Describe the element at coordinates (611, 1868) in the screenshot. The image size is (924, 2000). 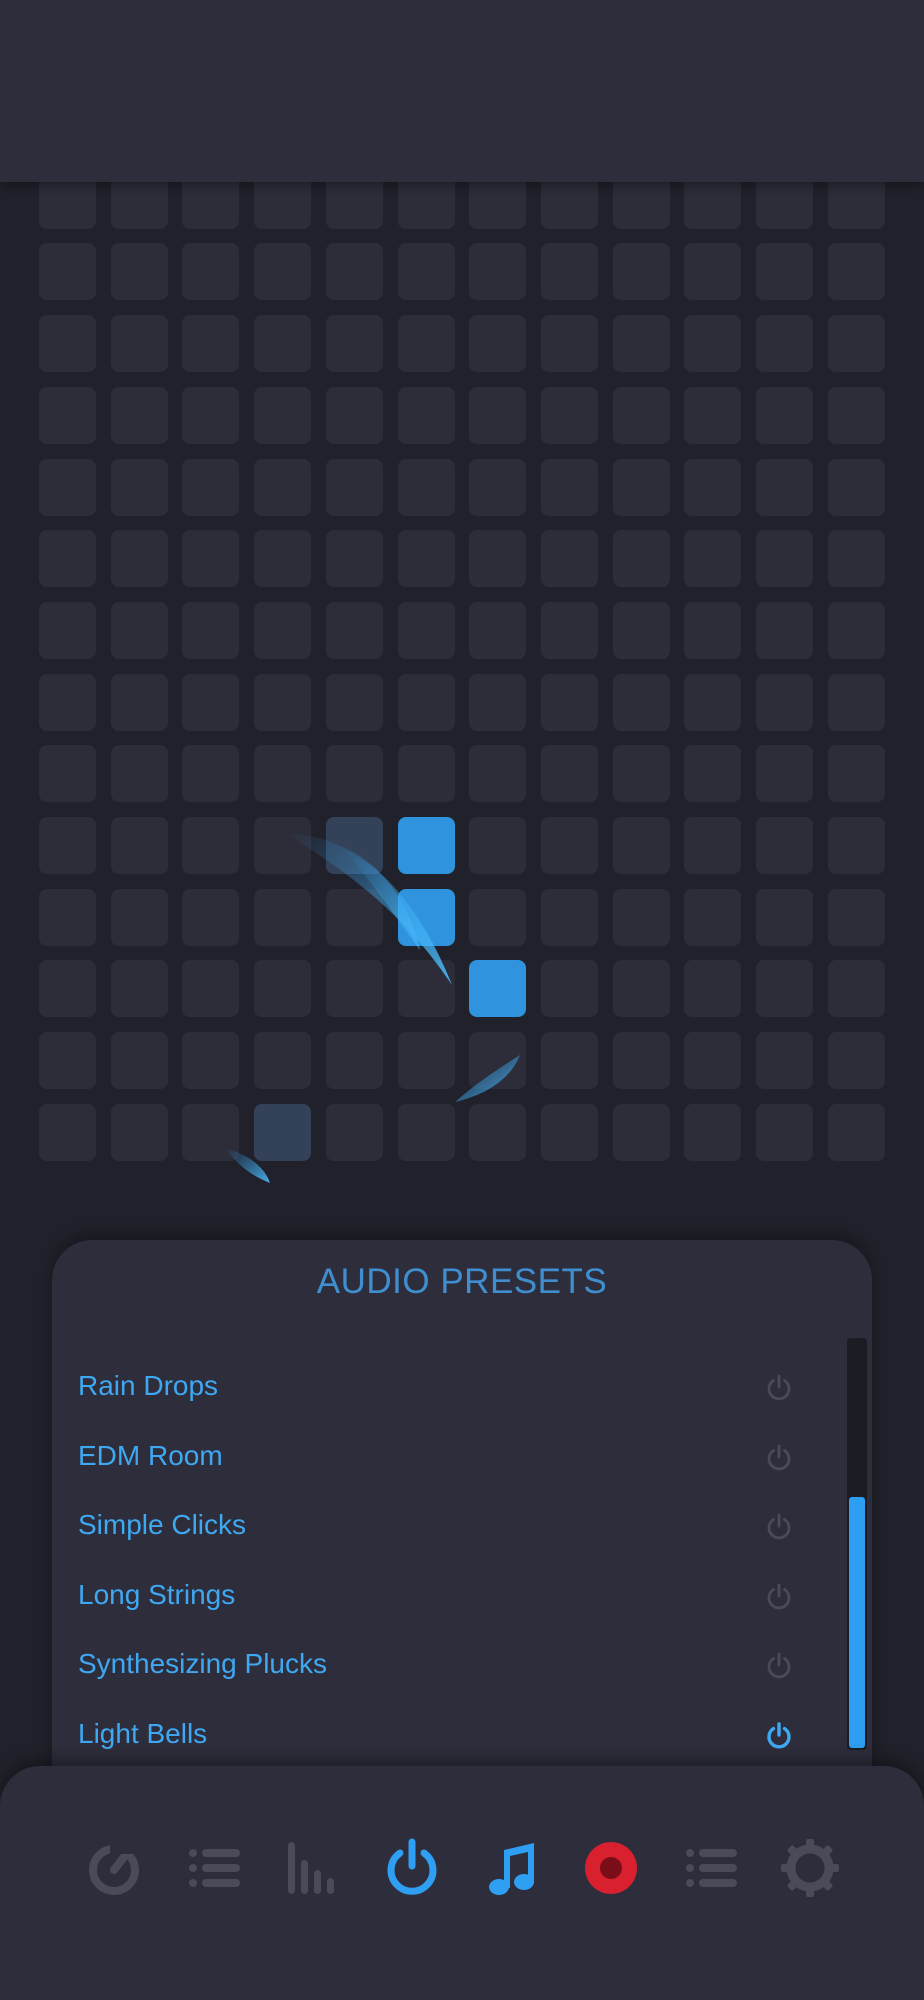
I see `record-icon` at that location.